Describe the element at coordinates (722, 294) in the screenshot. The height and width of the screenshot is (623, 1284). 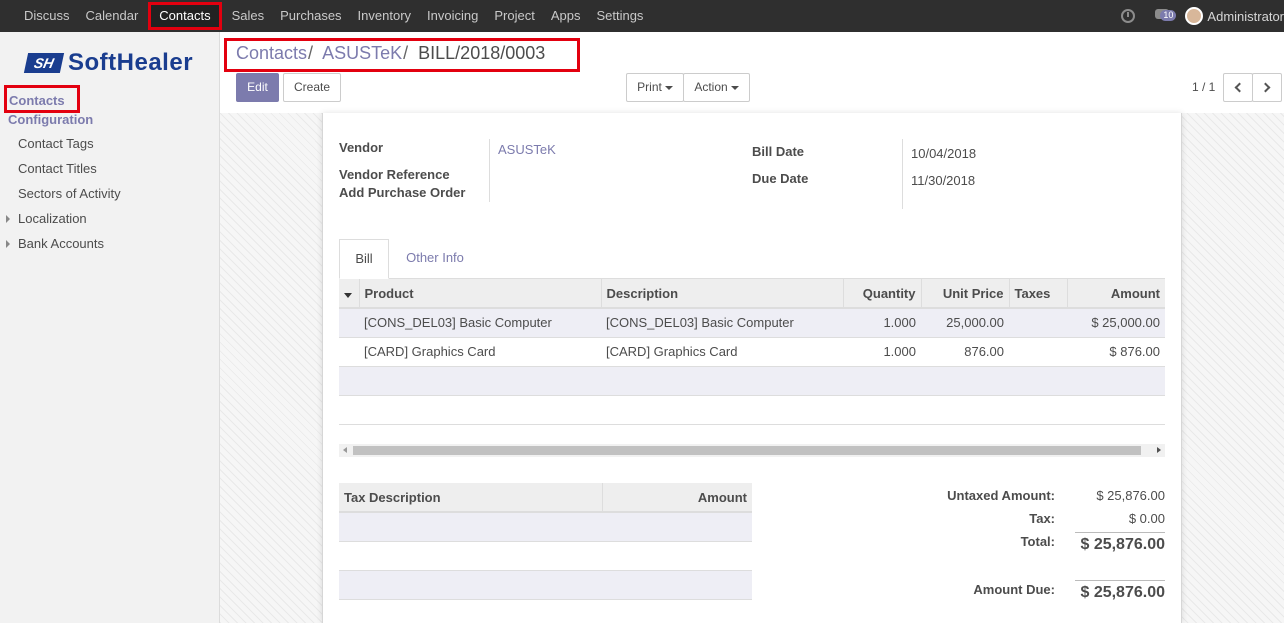
I see `column-header-description: Description` at that location.